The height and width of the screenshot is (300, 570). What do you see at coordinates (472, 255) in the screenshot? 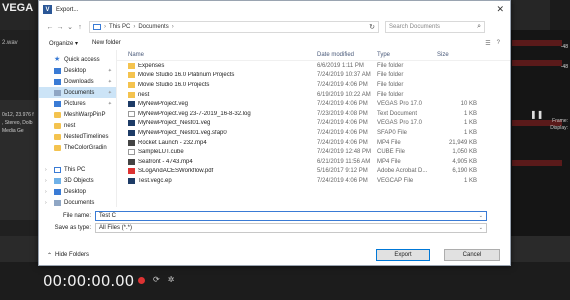
I see `cancel-button: Cancel` at bounding box center [472, 255].